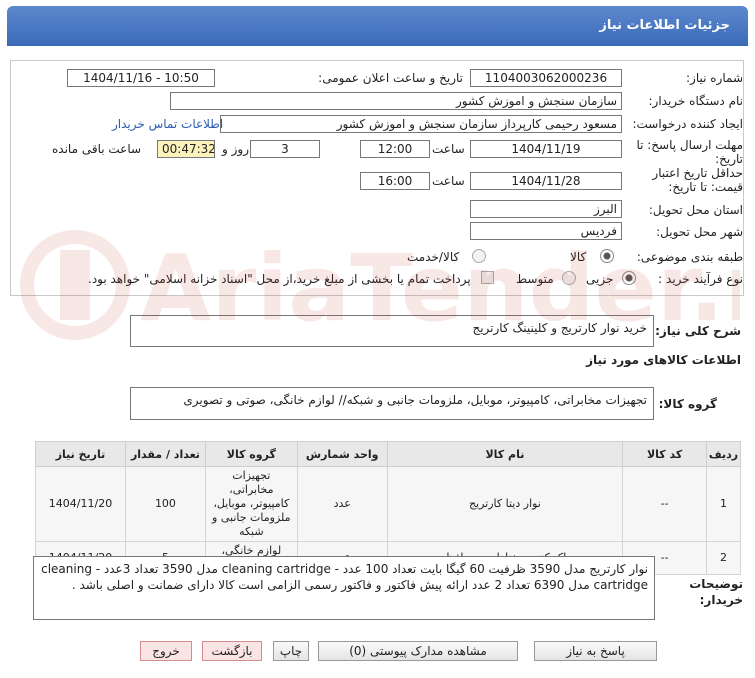 The width and height of the screenshot is (755, 678). Describe the element at coordinates (600, 279) in the screenshot. I see `process-option-minor: جزیی` at that location.